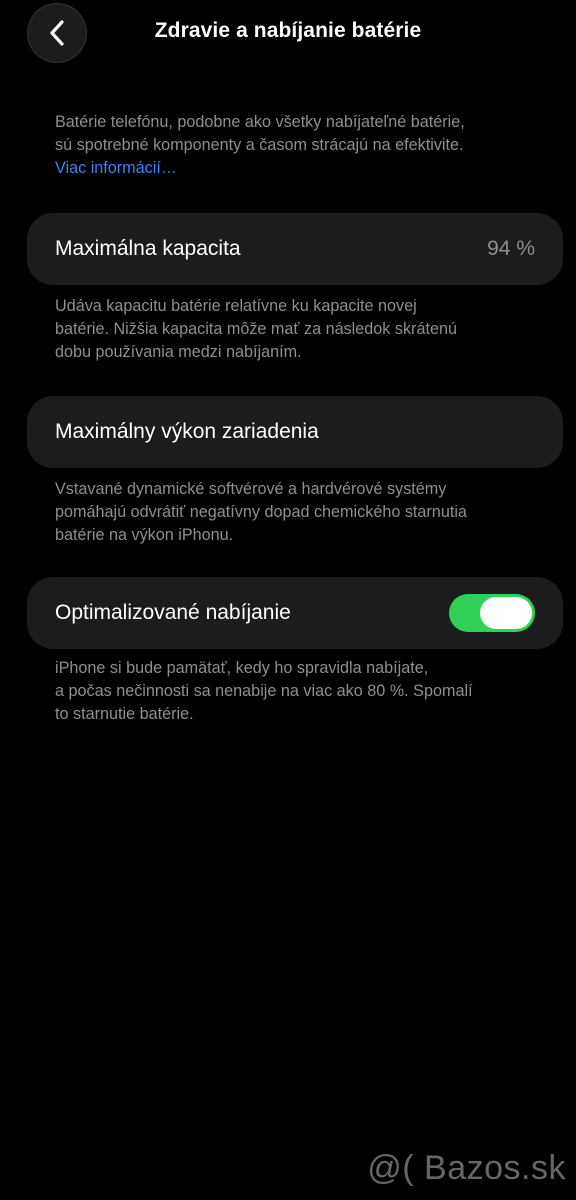  Describe the element at coordinates (511, 248) in the screenshot. I see `max-capacity-value: 94 %` at that location.